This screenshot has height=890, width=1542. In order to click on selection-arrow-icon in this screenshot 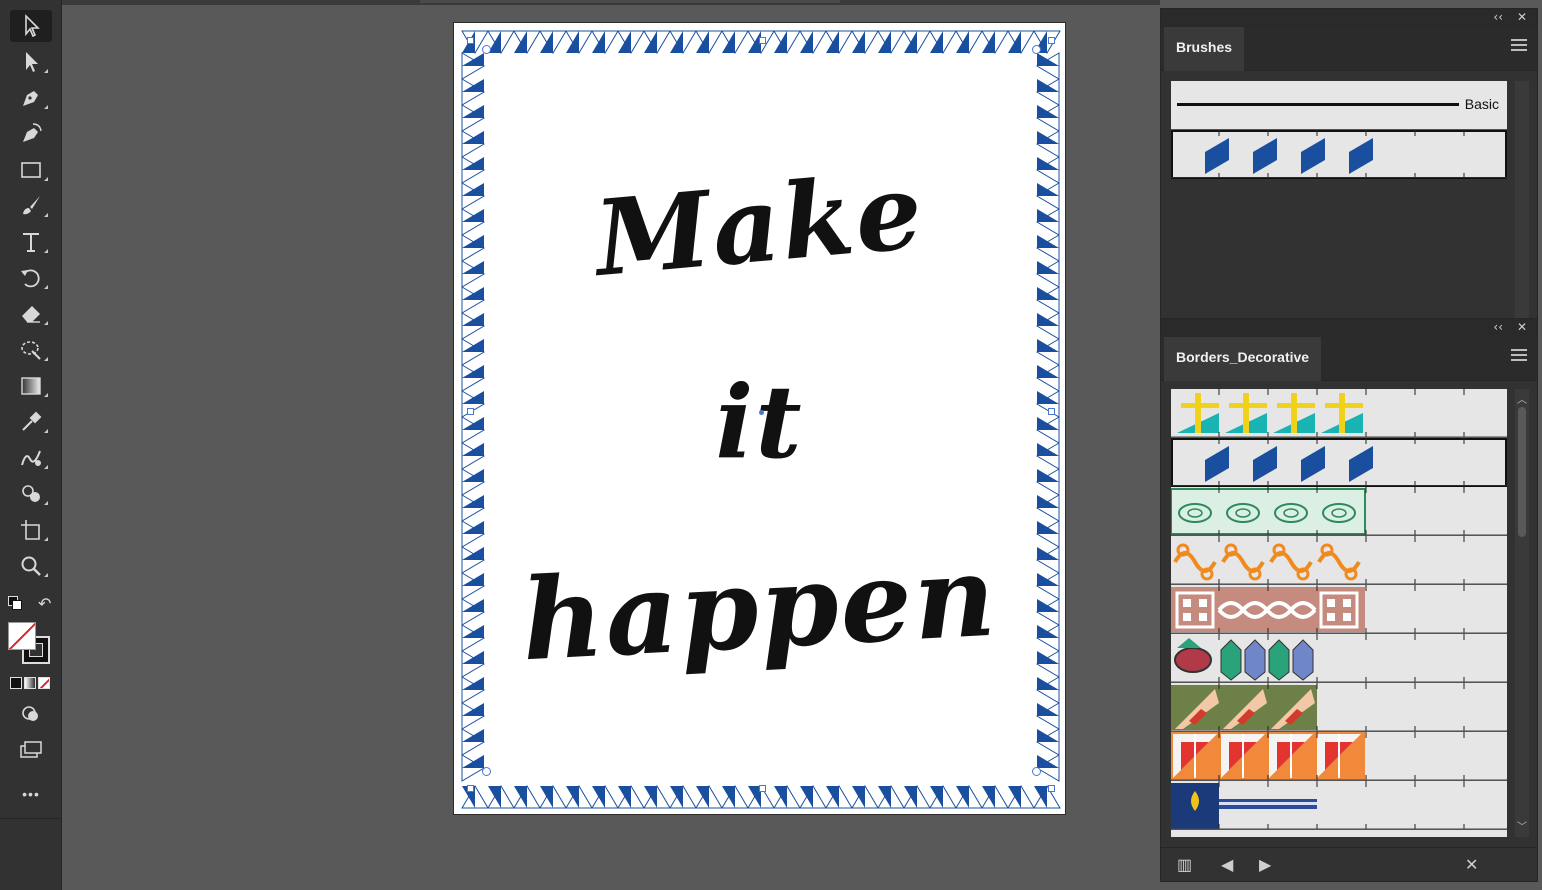, I will do `click(32, 26)`.